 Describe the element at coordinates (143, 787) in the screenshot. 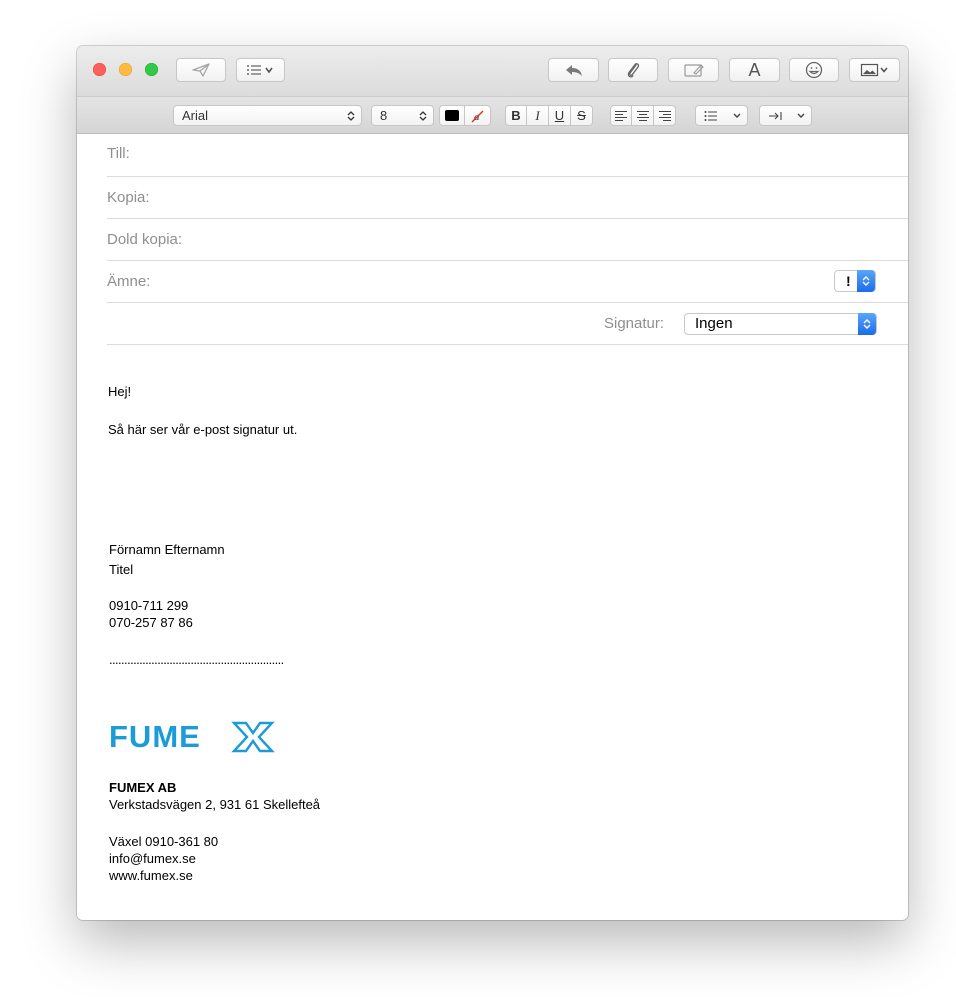

I see `company-name: FUMEX AB` at that location.